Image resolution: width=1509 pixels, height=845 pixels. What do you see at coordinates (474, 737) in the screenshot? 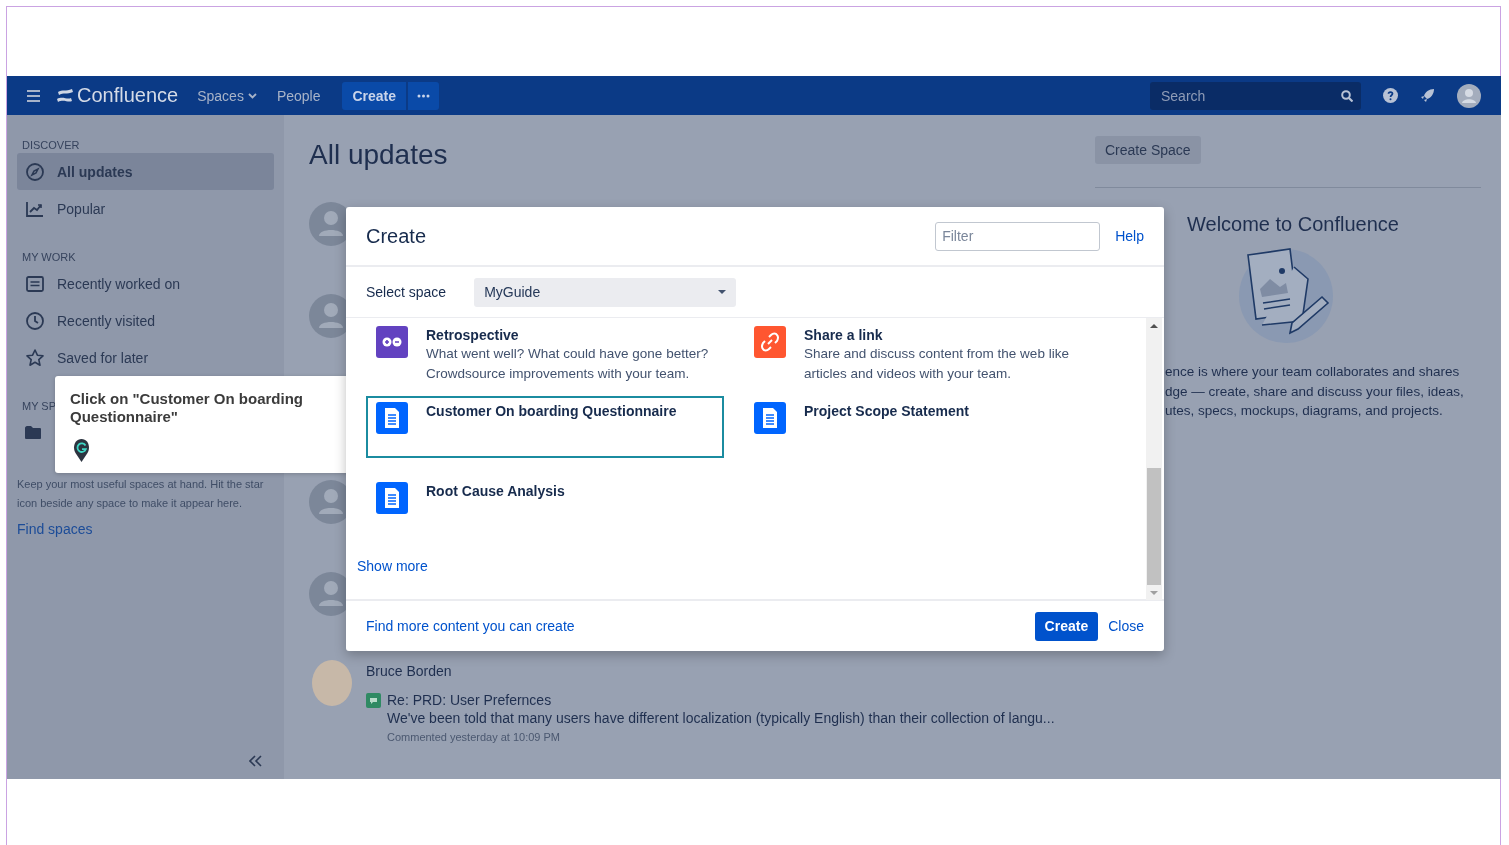
I see `comment-meta: Commented yesterday at 10:09 PM` at bounding box center [474, 737].